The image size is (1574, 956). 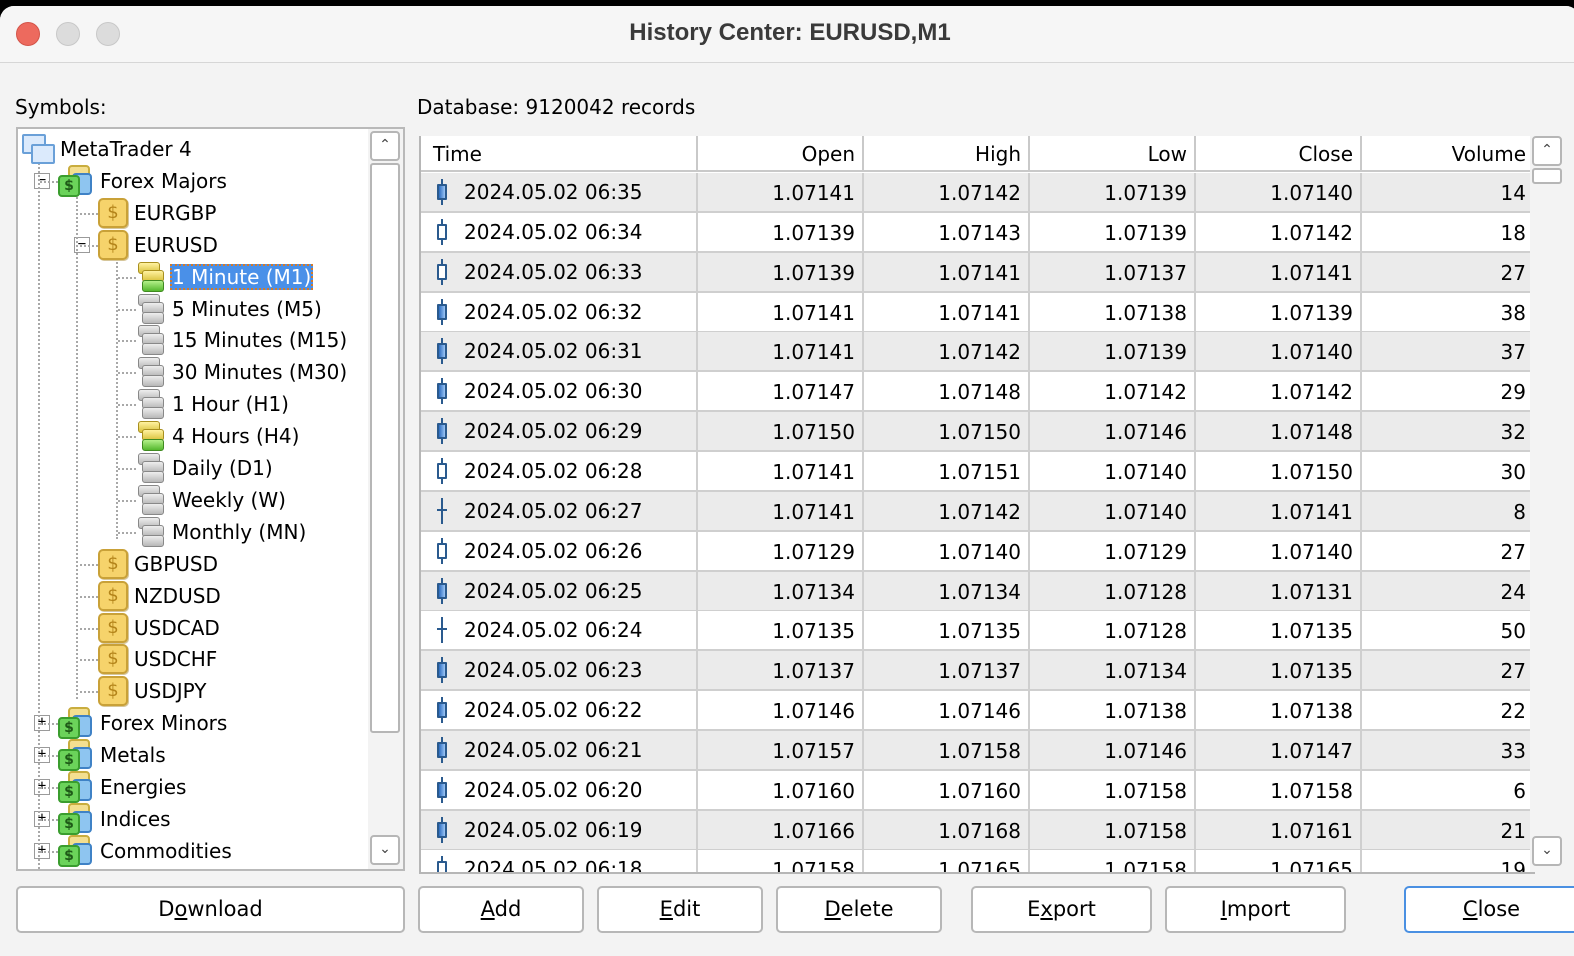 What do you see at coordinates (1113, 153) in the screenshot?
I see `column-header-low: Low` at bounding box center [1113, 153].